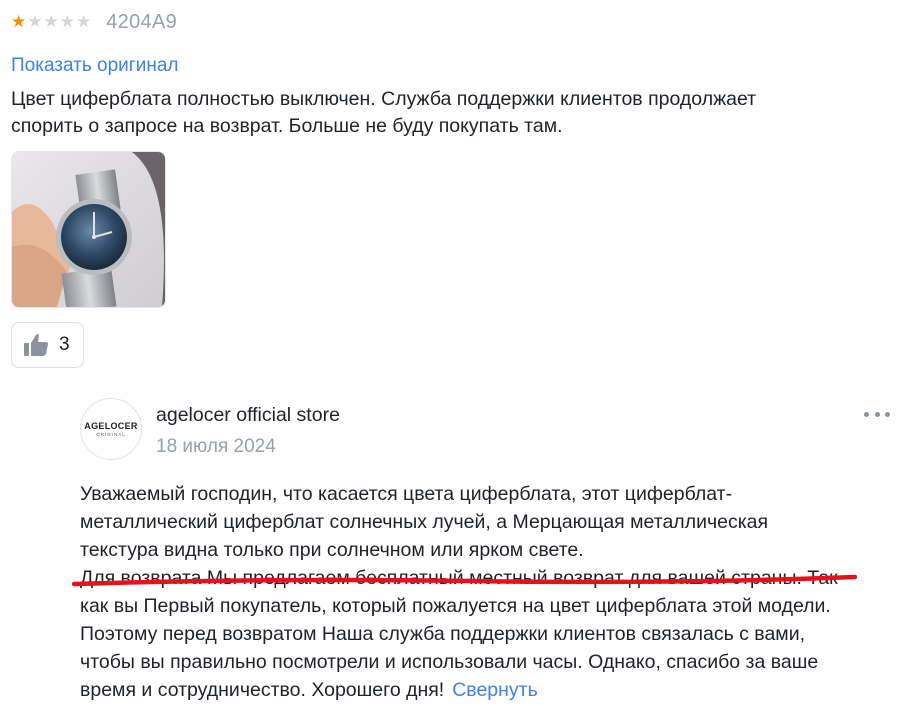 This screenshot has width=910, height=706. Describe the element at coordinates (877, 414) in the screenshot. I see `more-dots-icon` at that location.